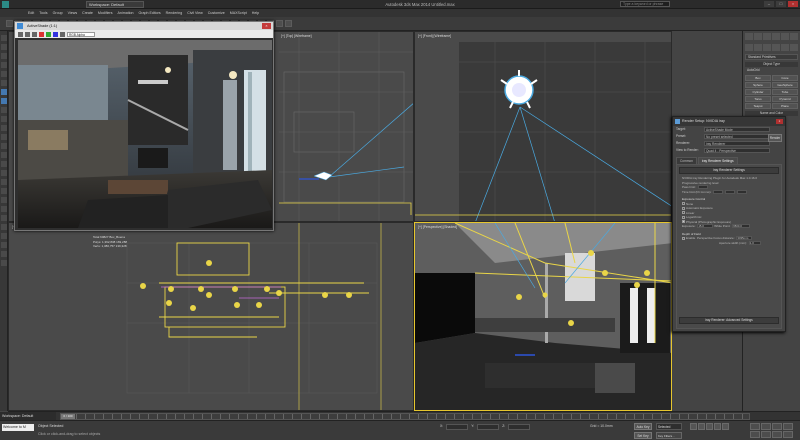 Image resolution: width=800 pixels, height=440 pixels. I want to click on renderer-dropdown: iray Renderer, so click(737, 143).